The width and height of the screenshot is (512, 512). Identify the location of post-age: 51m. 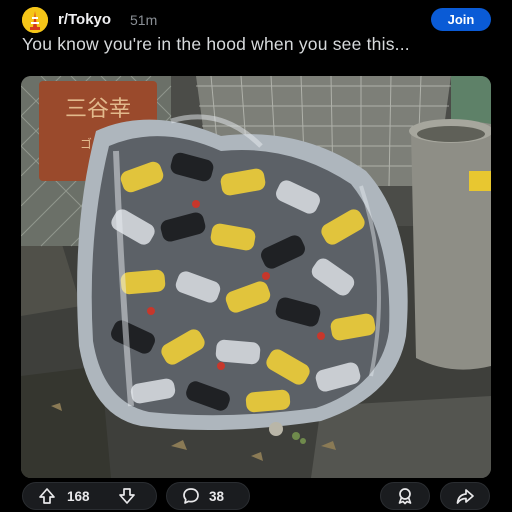
(144, 20).